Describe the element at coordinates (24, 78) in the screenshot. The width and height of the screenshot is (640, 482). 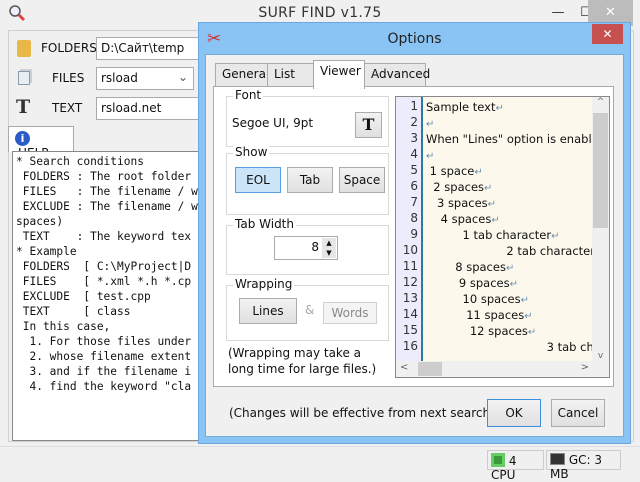
I see `files-icon` at that location.